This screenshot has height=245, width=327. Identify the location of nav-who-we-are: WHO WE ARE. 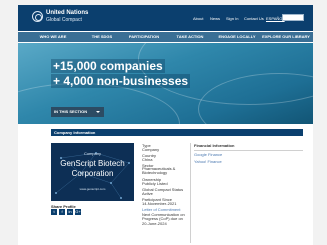
(53, 37).